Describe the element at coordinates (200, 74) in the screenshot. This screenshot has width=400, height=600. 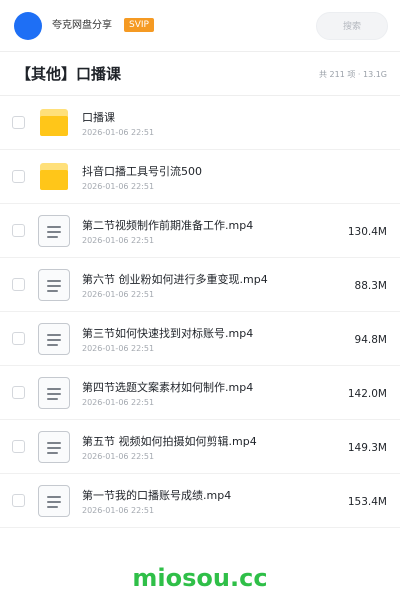
I see `folder-title-bar: 【其他】口播课 共 211 项 · 13.1G` at that location.